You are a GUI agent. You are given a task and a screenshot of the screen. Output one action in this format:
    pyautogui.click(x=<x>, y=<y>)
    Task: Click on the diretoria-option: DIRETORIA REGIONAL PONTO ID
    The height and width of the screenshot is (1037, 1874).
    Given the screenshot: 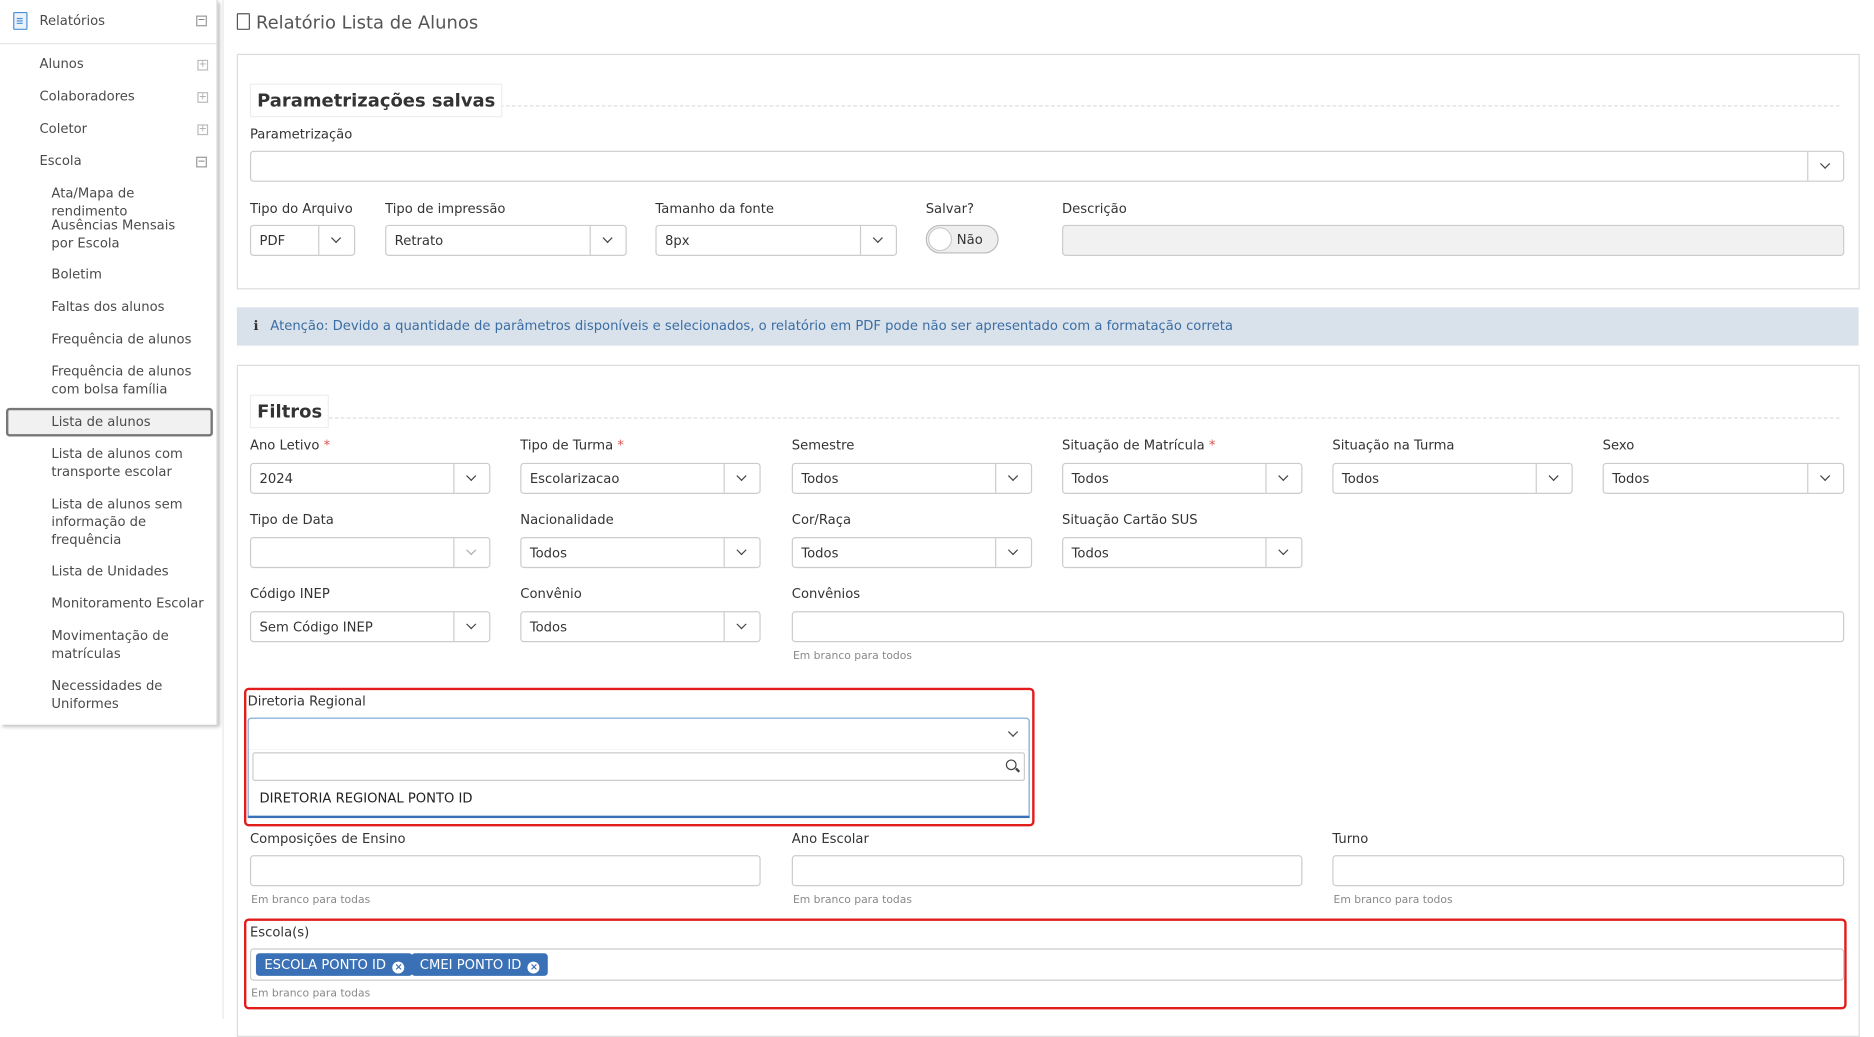 What is the action you would take?
    pyautogui.click(x=366, y=799)
    